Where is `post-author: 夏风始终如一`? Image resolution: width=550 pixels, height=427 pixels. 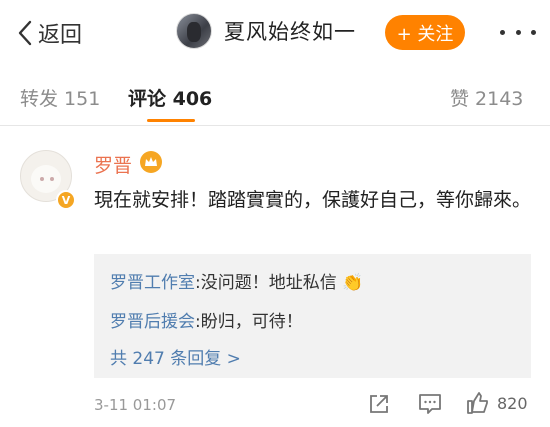
post-author: 夏风始终如一 is located at coordinates (266, 31).